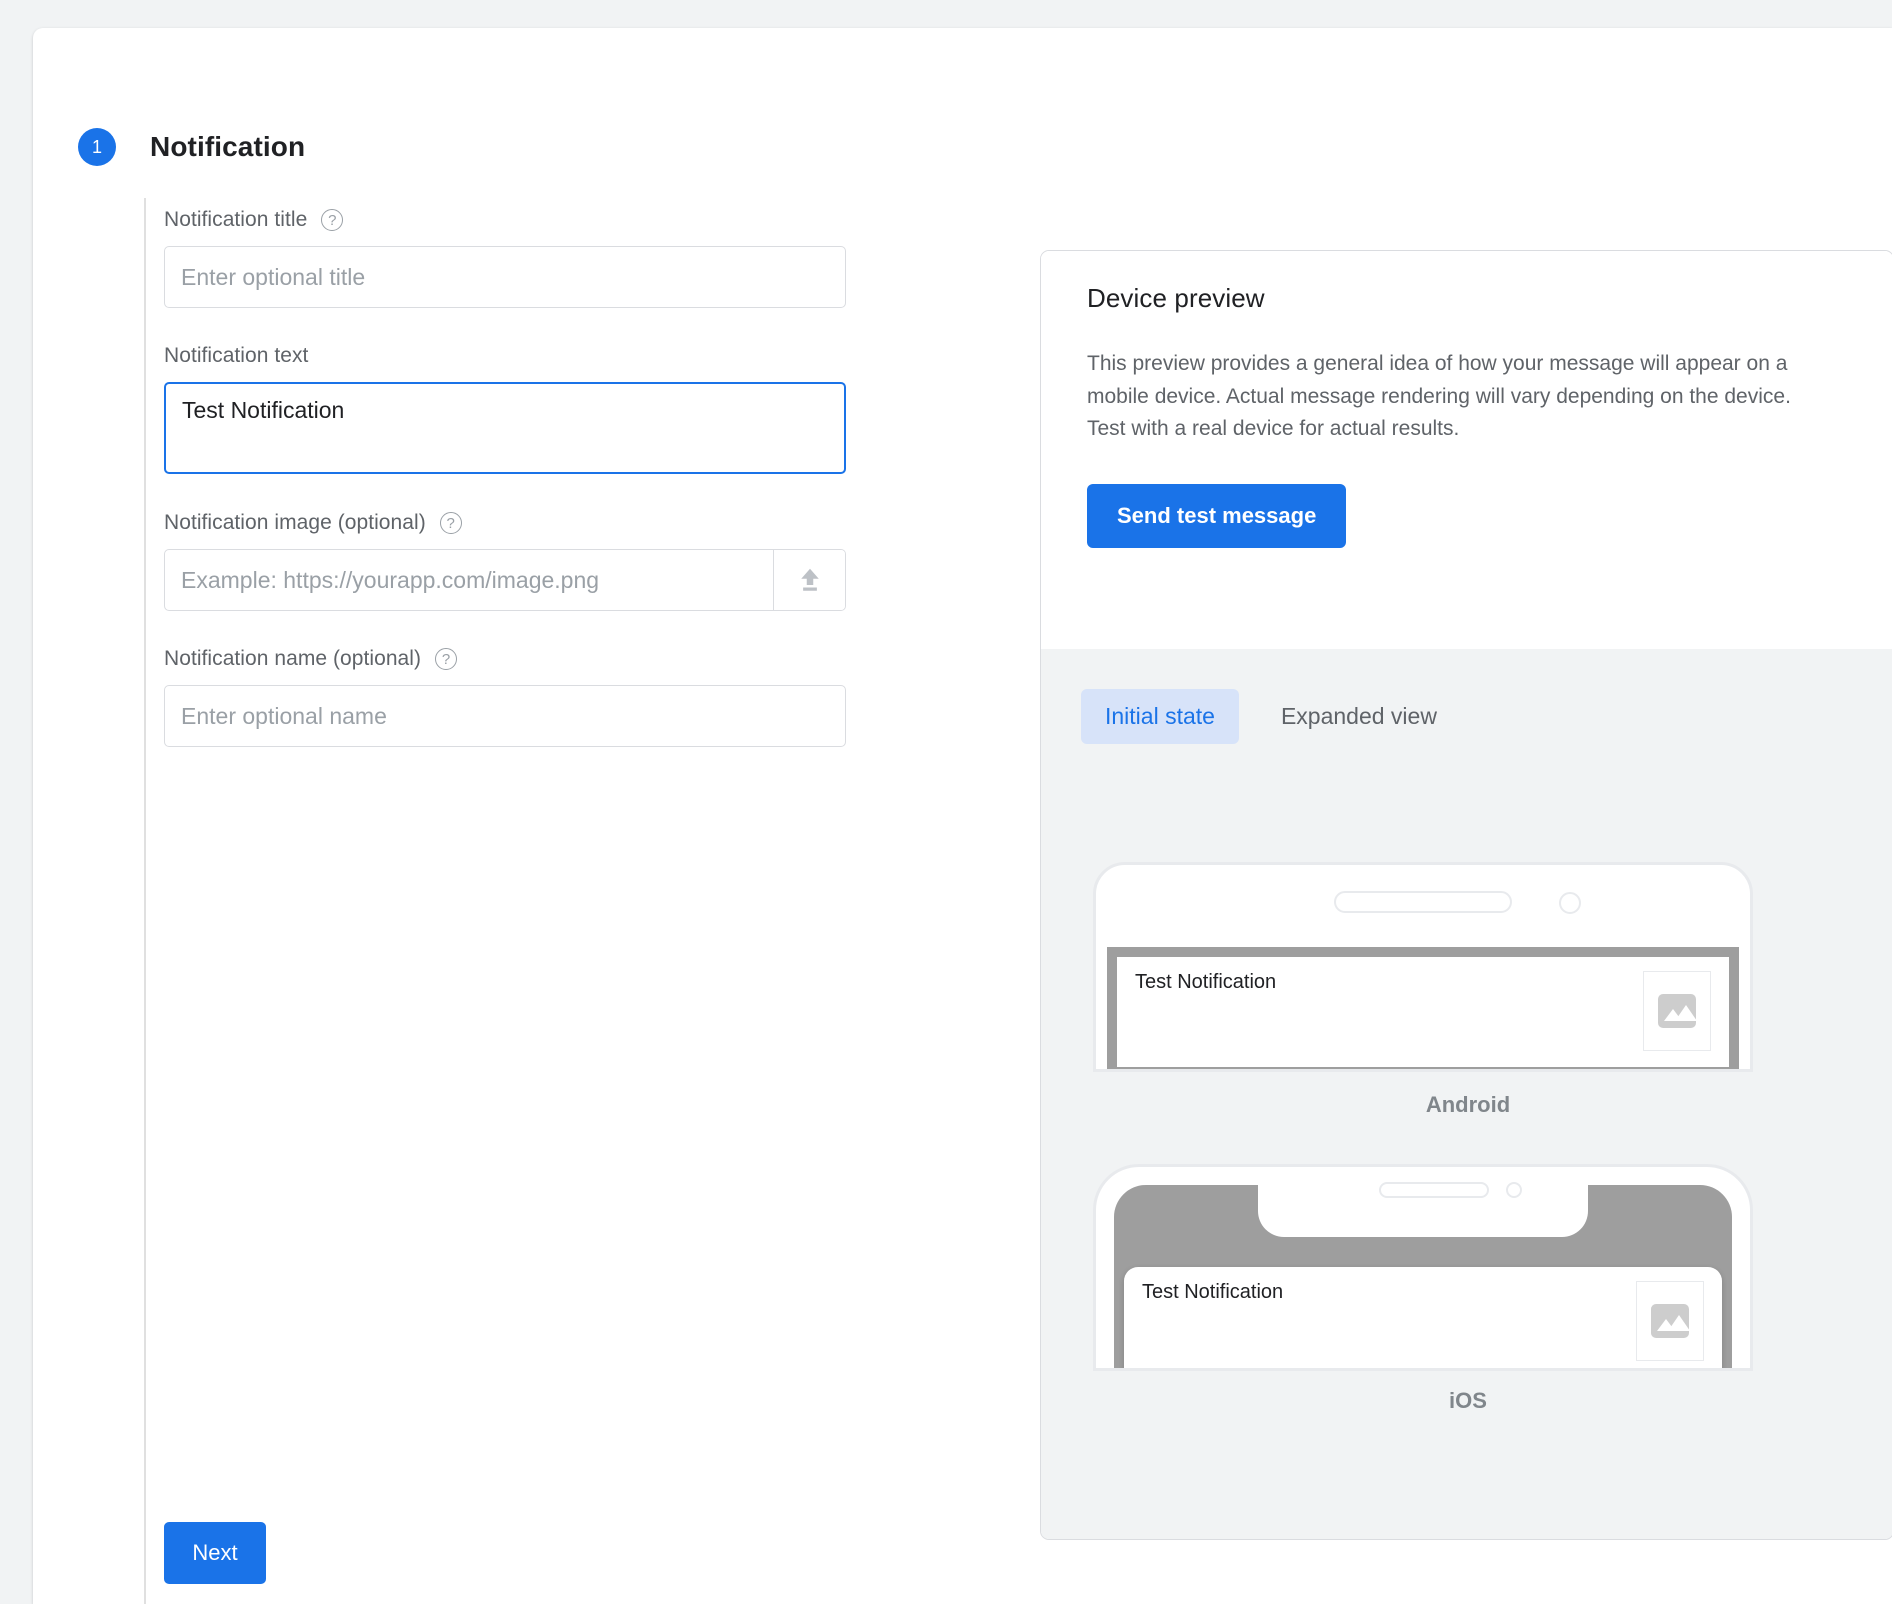 This screenshot has height=1604, width=1892. I want to click on field-notification-title: Notification title ?, so click(514, 258).